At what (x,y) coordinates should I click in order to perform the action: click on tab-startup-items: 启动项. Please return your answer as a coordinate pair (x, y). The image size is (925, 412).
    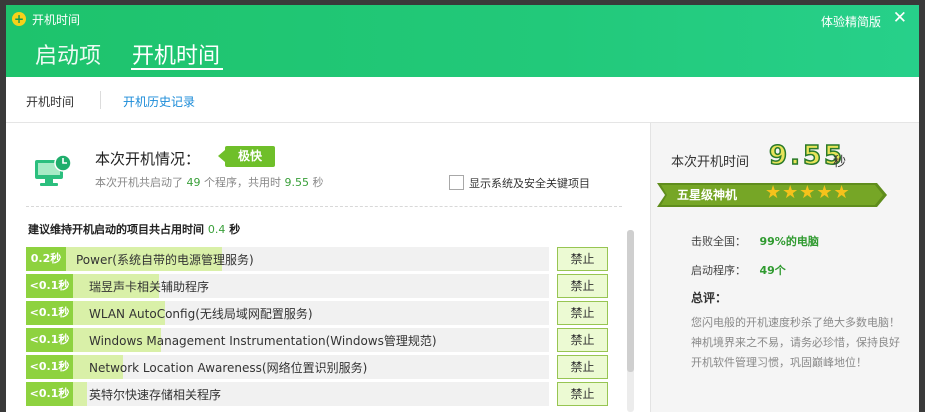
    Looking at the image, I should click on (68, 54).